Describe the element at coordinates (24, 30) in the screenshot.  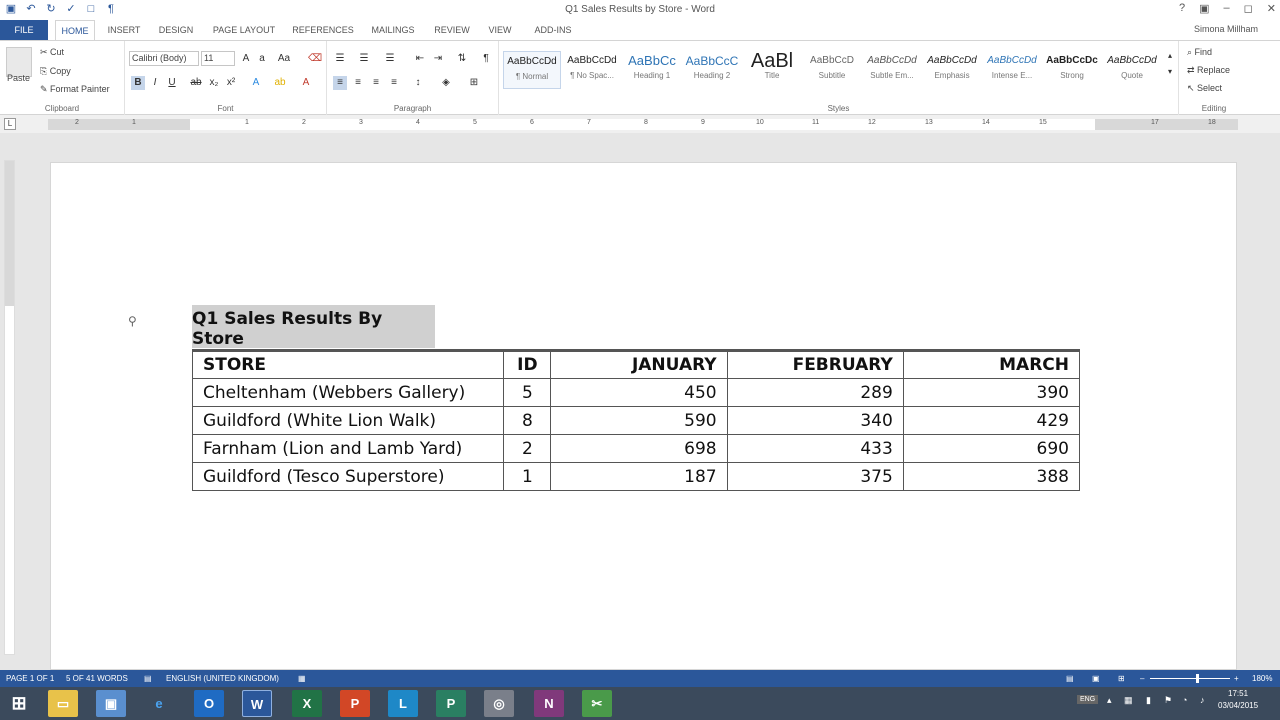
I see `tab-file: FILE` at that location.